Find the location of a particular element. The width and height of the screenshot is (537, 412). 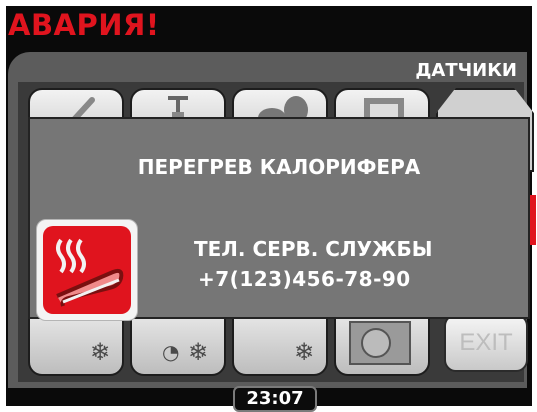

alarm-message: ПЕРЕГРЕВ КАЛОРИФЕРА is located at coordinates (279, 167).